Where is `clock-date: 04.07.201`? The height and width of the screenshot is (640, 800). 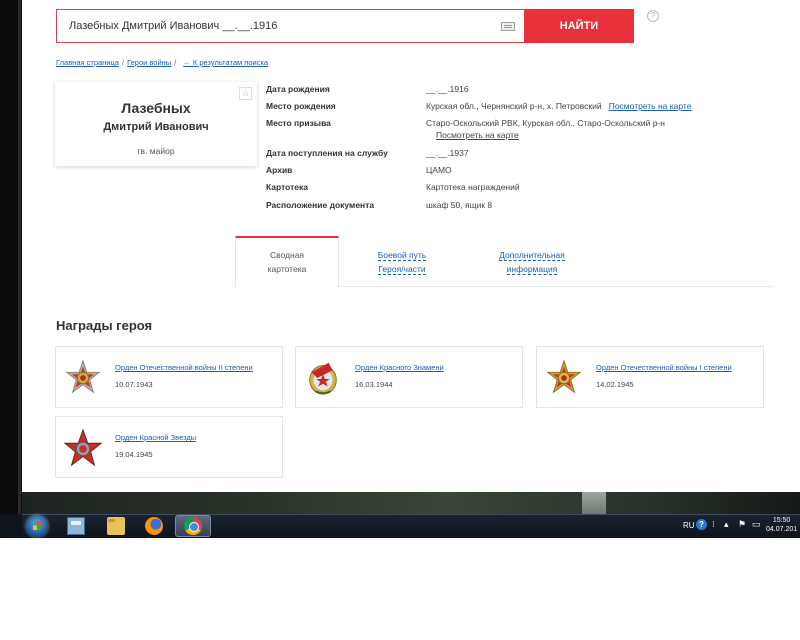 clock-date: 04.07.201 is located at coordinates (782, 529).